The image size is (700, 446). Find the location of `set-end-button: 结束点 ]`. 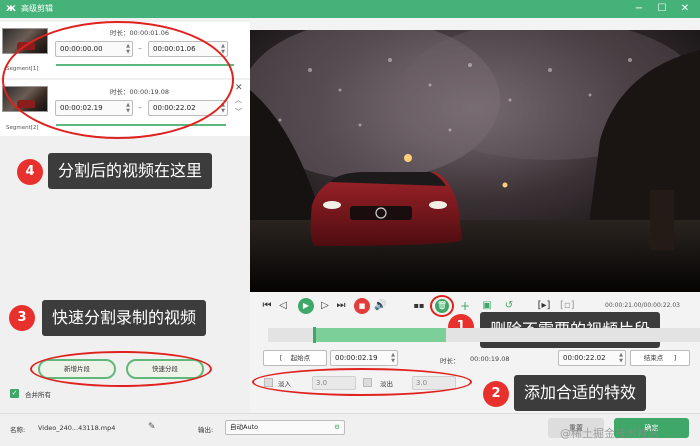

set-end-button: 结束点 ] is located at coordinates (660, 358).